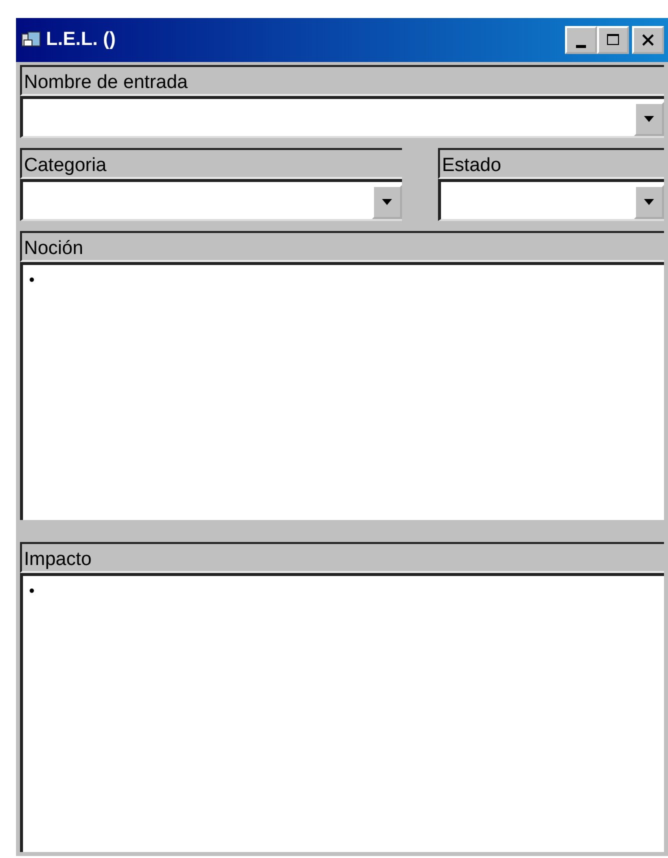  Describe the element at coordinates (551, 163) in the screenshot. I see `field-label: Estado` at that location.